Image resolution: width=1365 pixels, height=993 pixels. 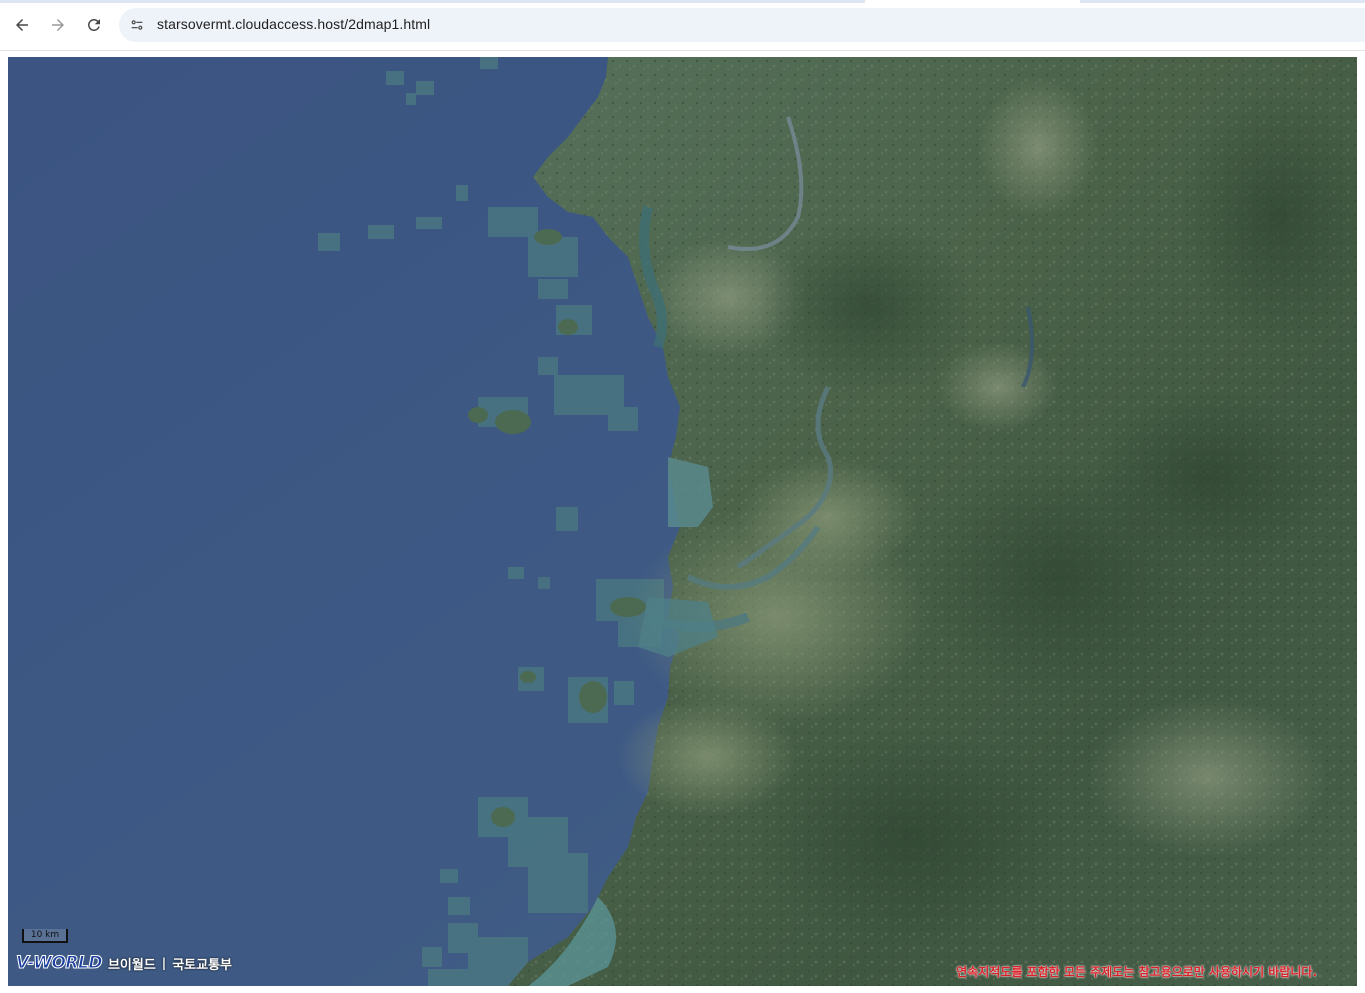 I want to click on site-info-button, so click(x=137, y=25).